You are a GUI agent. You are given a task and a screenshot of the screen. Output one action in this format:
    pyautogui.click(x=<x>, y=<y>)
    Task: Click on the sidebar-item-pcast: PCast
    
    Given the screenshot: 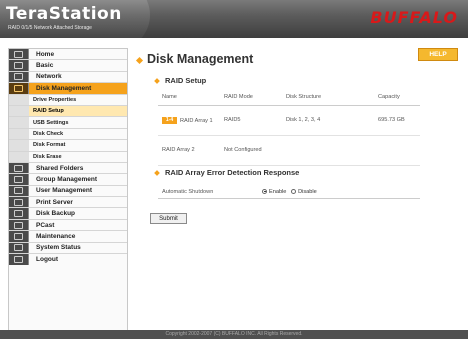 What is the action you would take?
    pyautogui.click(x=68, y=225)
    